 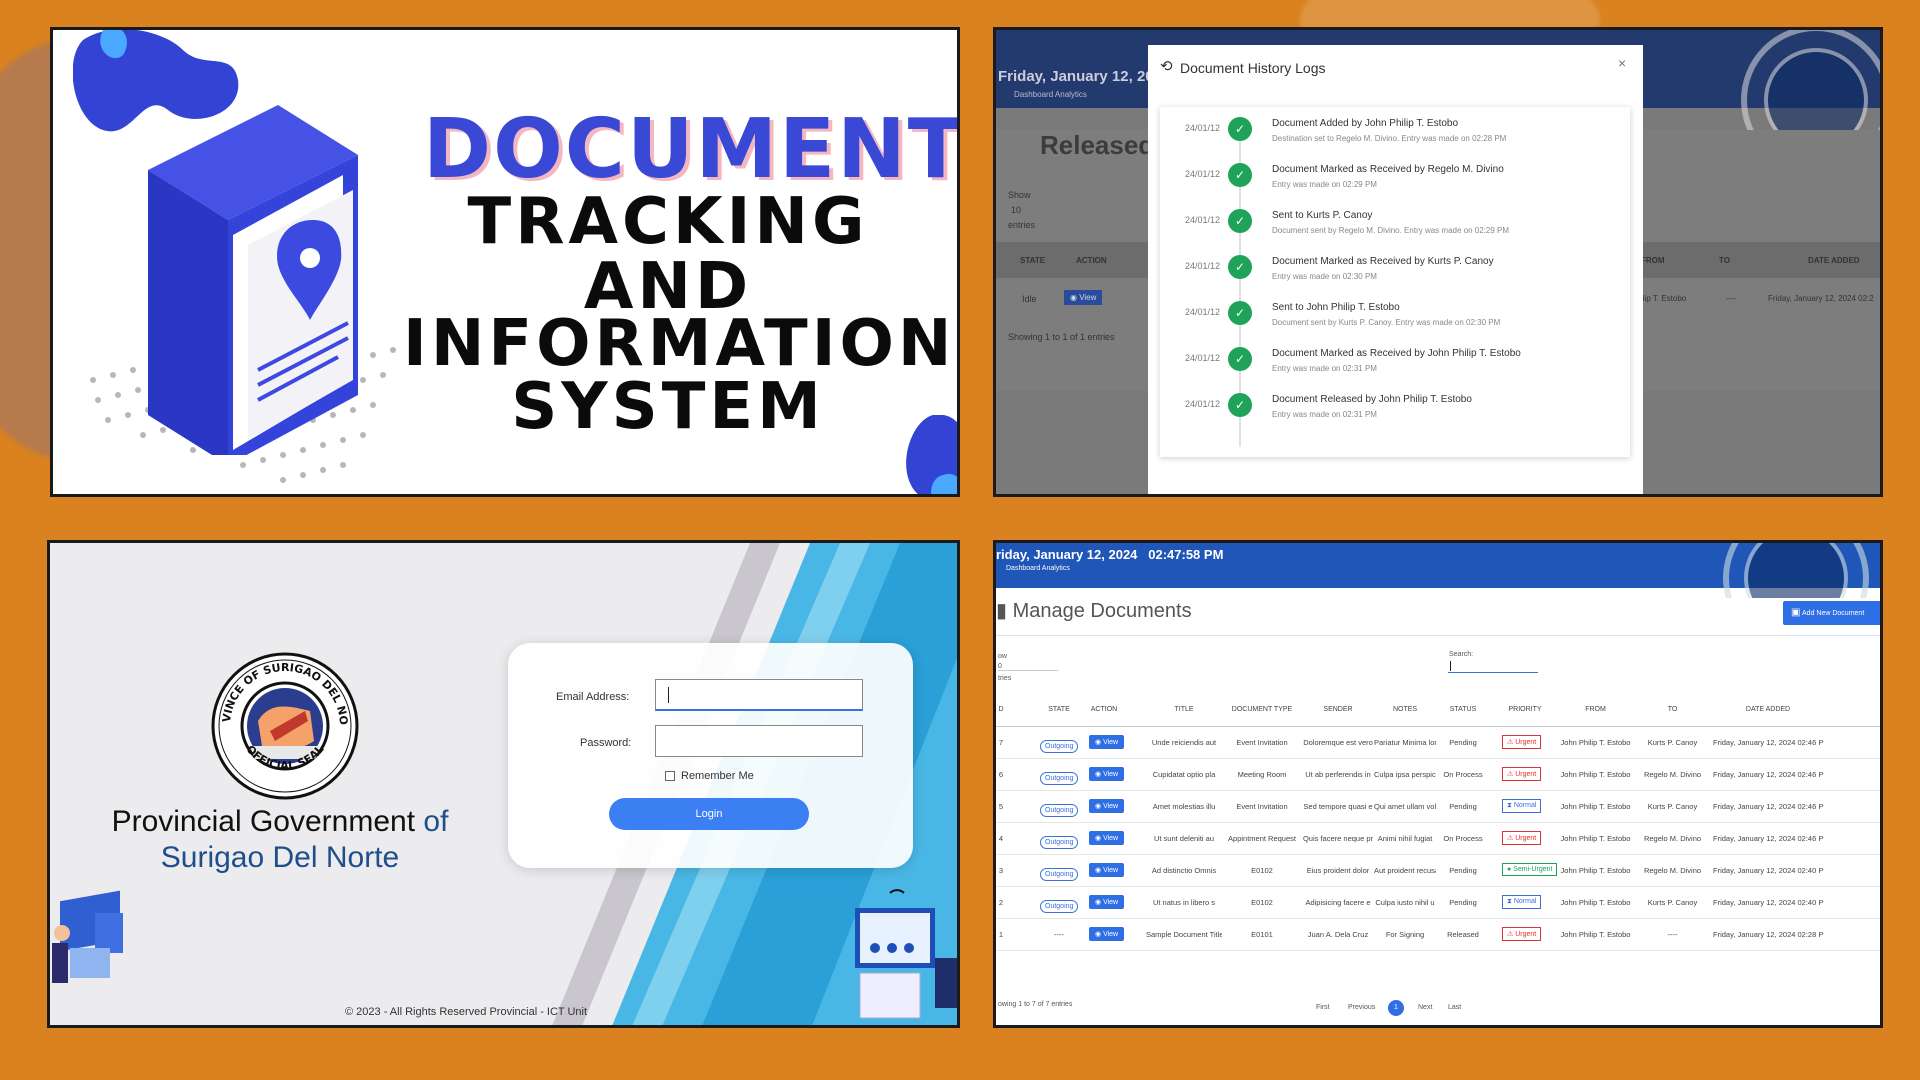 What do you see at coordinates (759, 695) in the screenshot?
I see `email-field` at bounding box center [759, 695].